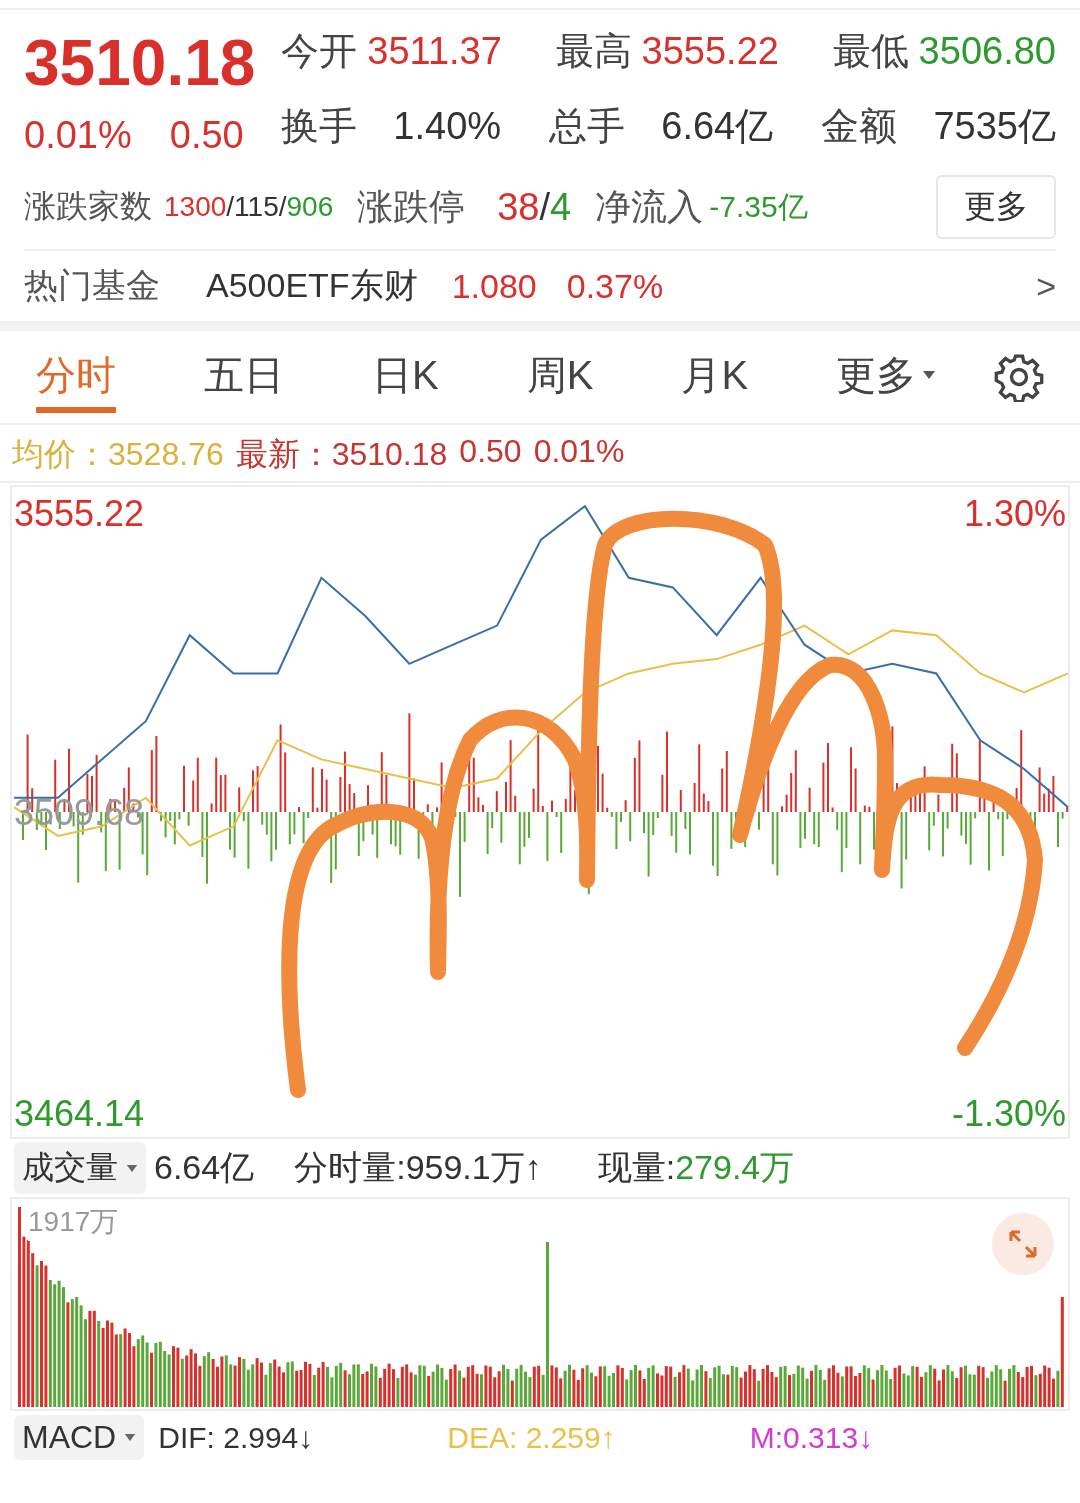 The width and height of the screenshot is (1080, 1503). I want to click on index-price: 3510.18, so click(140, 63).